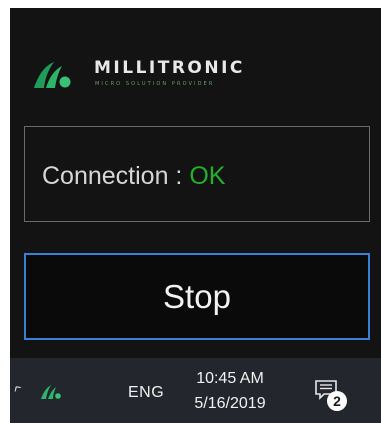 Image resolution: width=381 pixels, height=423 pixels. I want to click on taskbar: ^ ENG 10:45 AM 5/16/2019 2, so click(195, 390).